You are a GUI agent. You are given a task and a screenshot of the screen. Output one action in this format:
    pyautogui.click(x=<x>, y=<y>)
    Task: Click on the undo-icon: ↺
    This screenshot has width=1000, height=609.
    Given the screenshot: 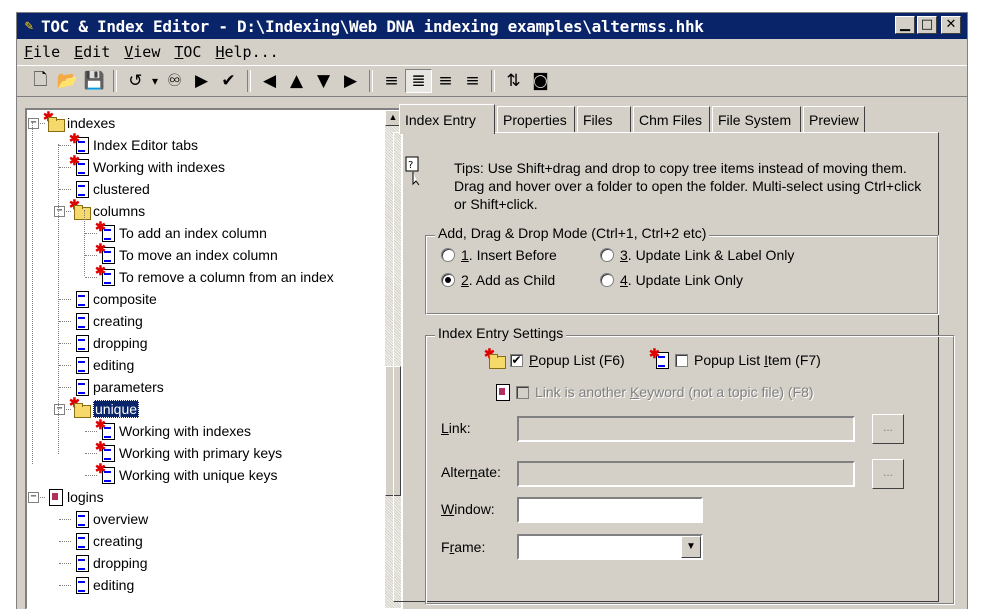 What is the action you would take?
    pyautogui.click(x=135, y=81)
    